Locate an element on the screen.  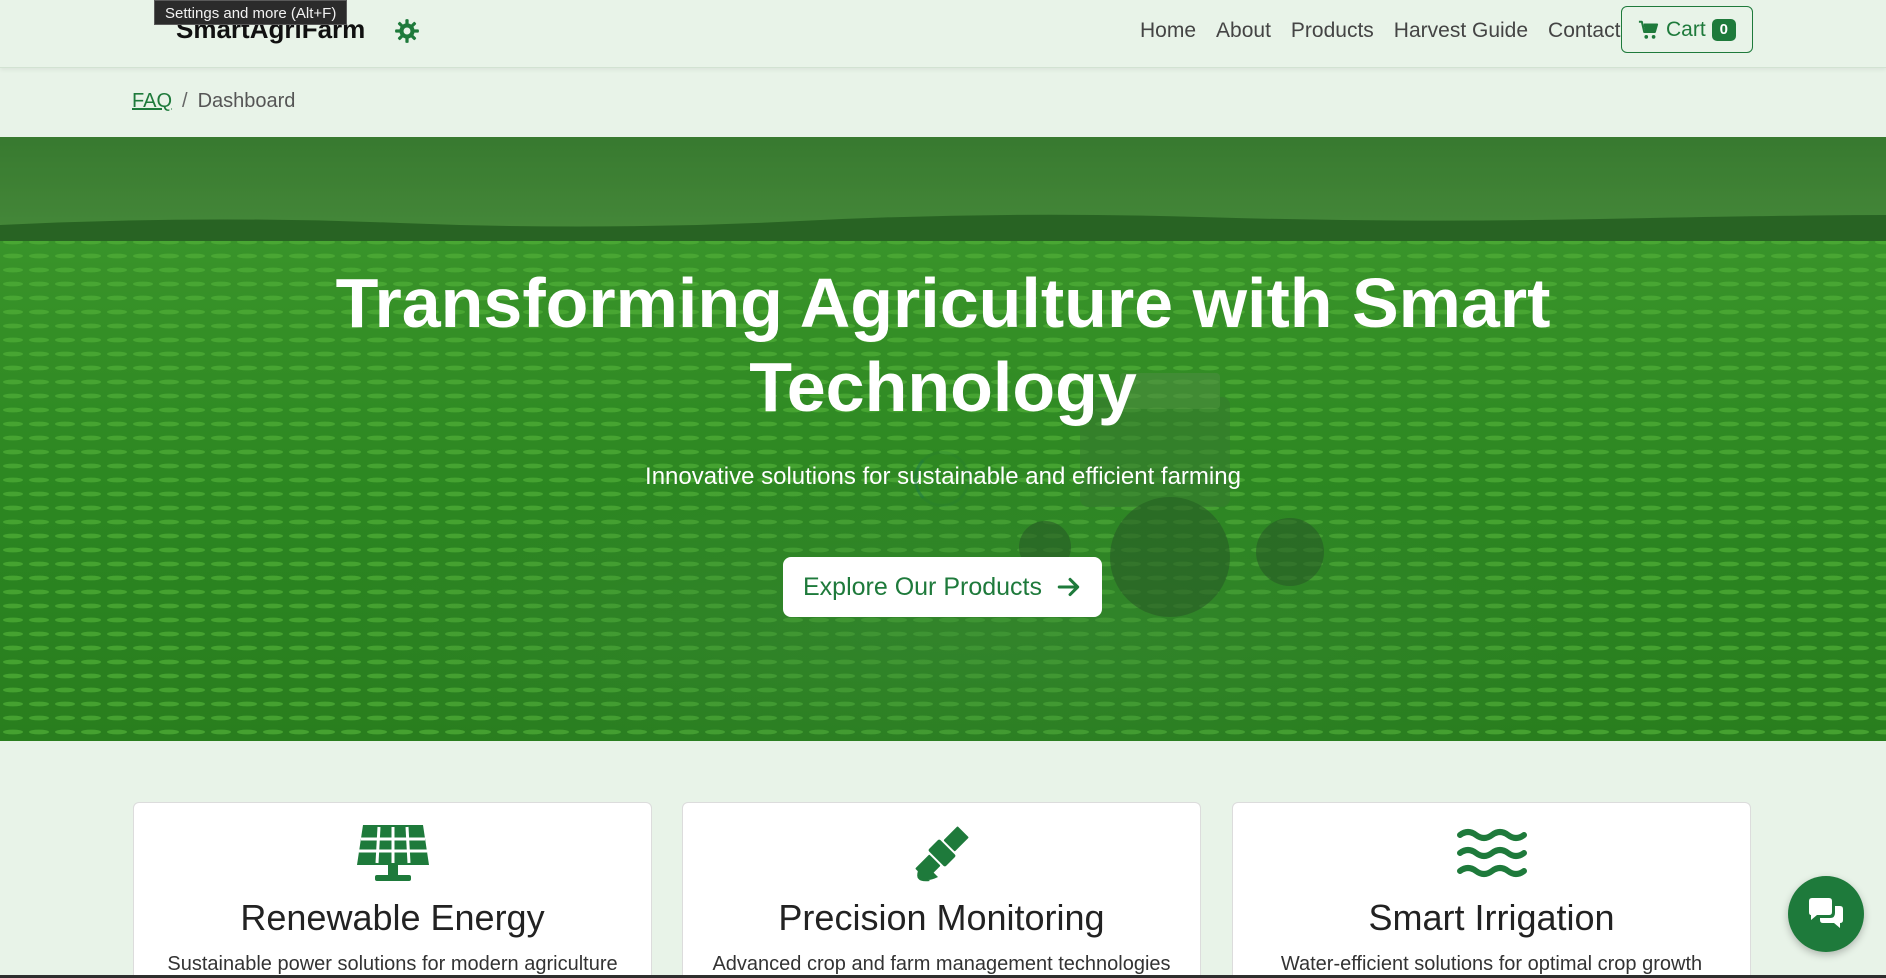
chat-icon is located at coordinates (1826, 913).